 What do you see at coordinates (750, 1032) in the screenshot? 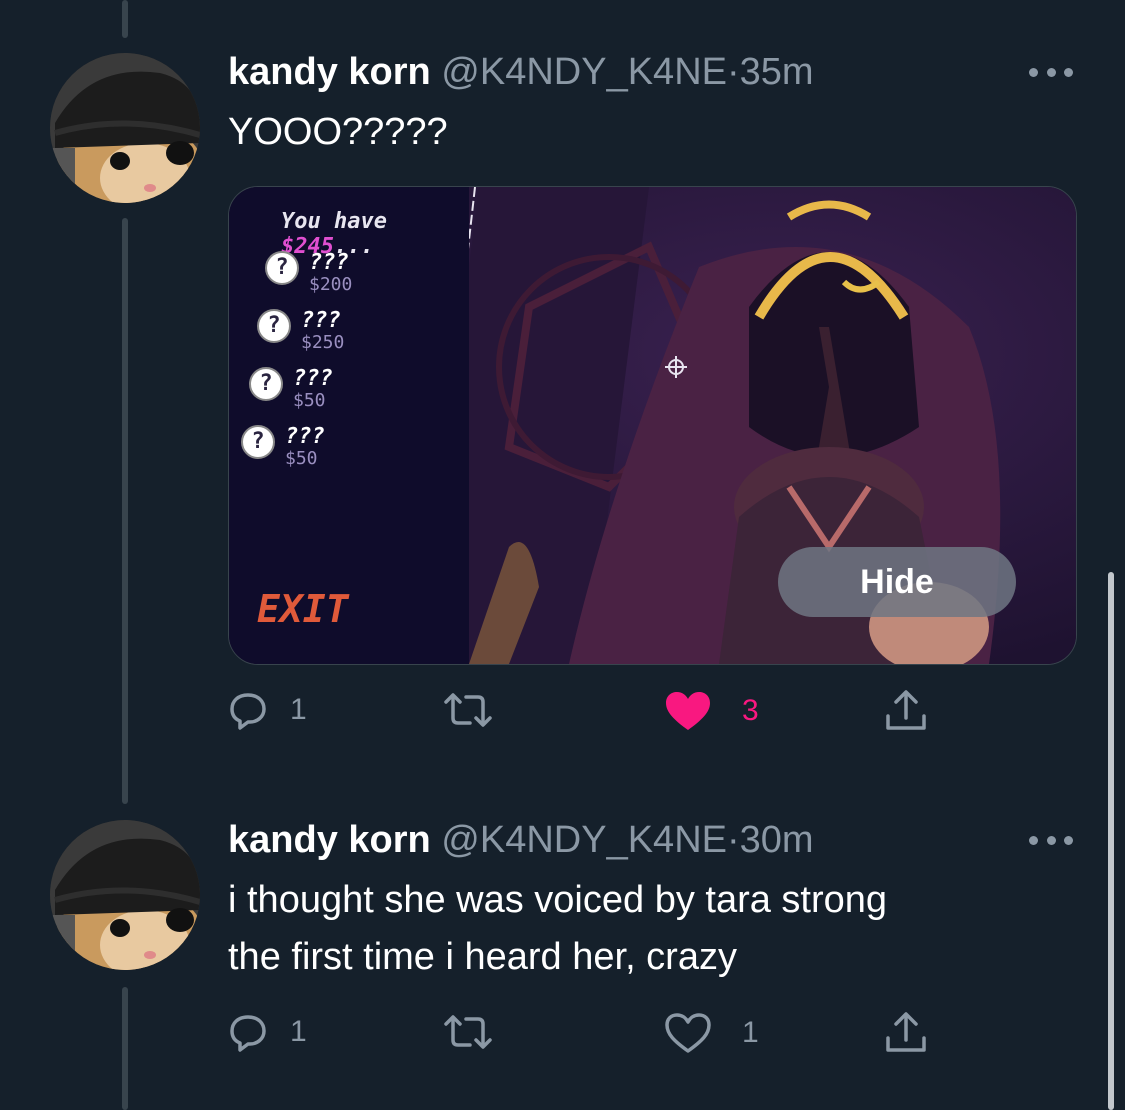
I see `like-count: 1` at bounding box center [750, 1032].